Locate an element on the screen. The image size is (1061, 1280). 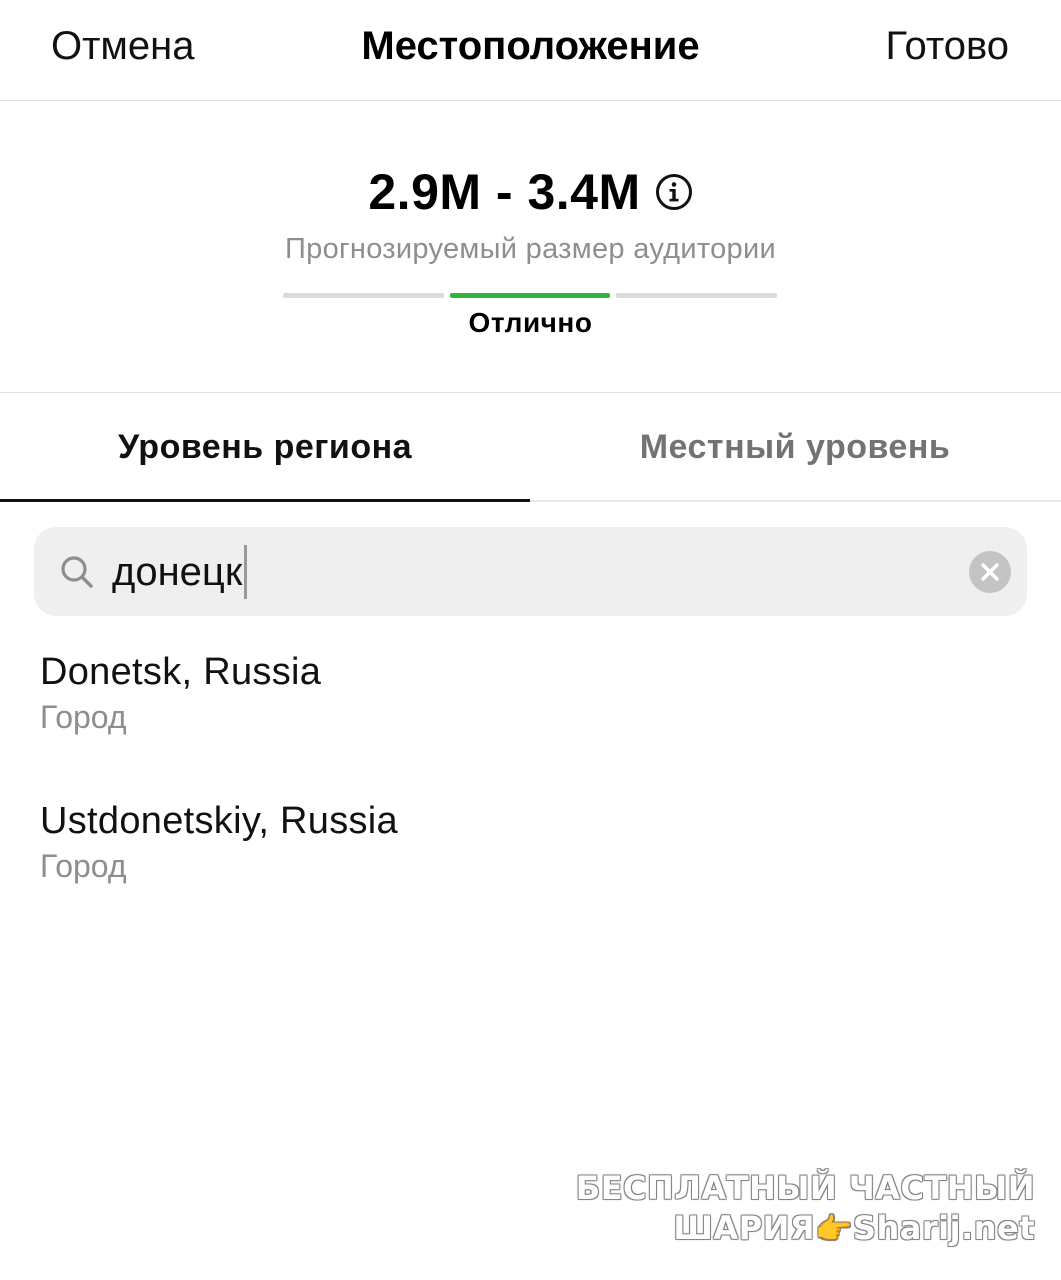
cancel-button: Отмена is located at coordinates (123, 46).